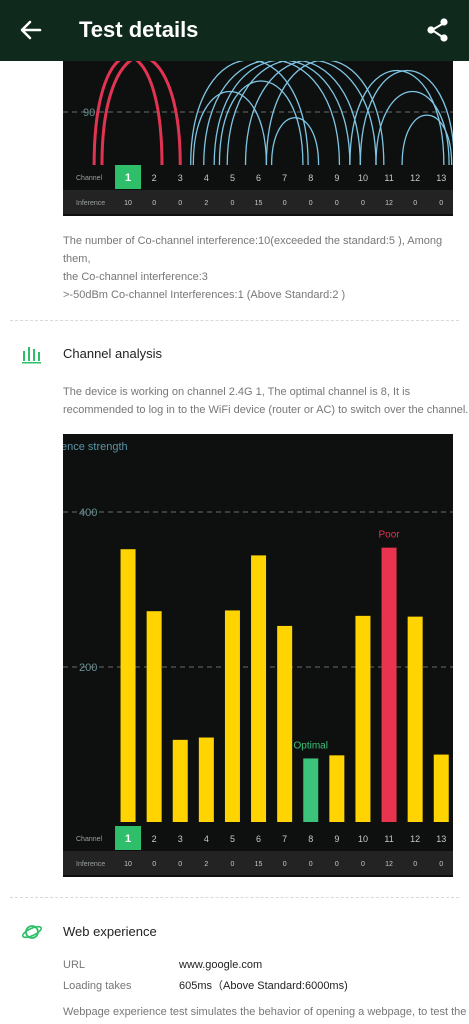 This screenshot has width=469, height=1024. Describe the element at coordinates (89, 113) in the screenshot. I see `y-tick-label: 90` at that location.